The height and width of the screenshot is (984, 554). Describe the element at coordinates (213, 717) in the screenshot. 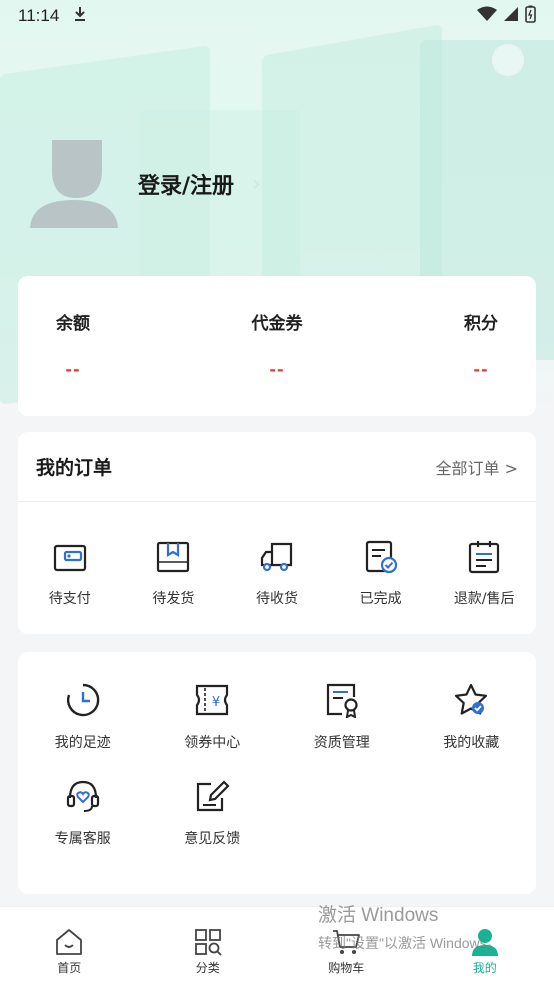

I see `service-coupon-center: ¥ 领券中心` at that location.